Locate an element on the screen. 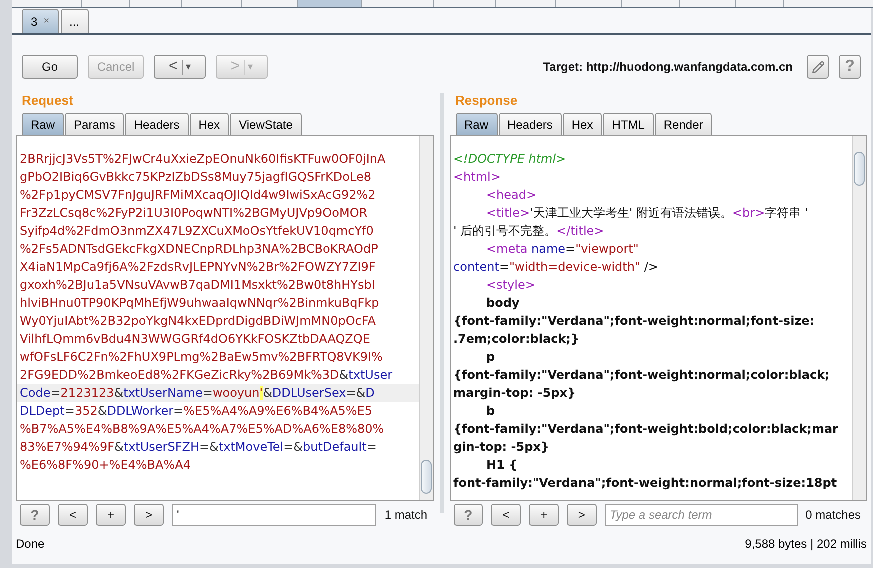 The image size is (873, 568). code-line: gPbO2IBiq6GvBkkc75KPzIZbDSs8Muy75jagfIGQSFrKDoLe8 is located at coordinates (195, 177).